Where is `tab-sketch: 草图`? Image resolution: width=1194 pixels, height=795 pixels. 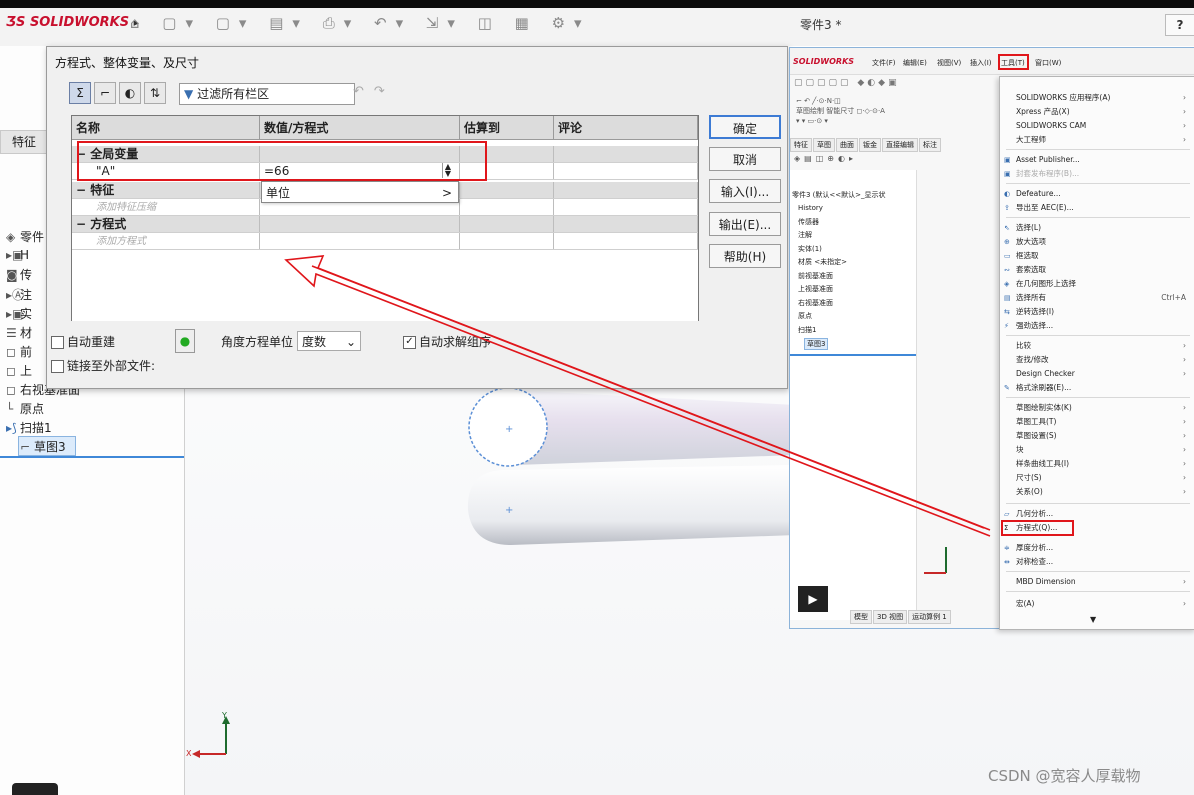 tab-sketch: 草图 is located at coordinates (824, 145).